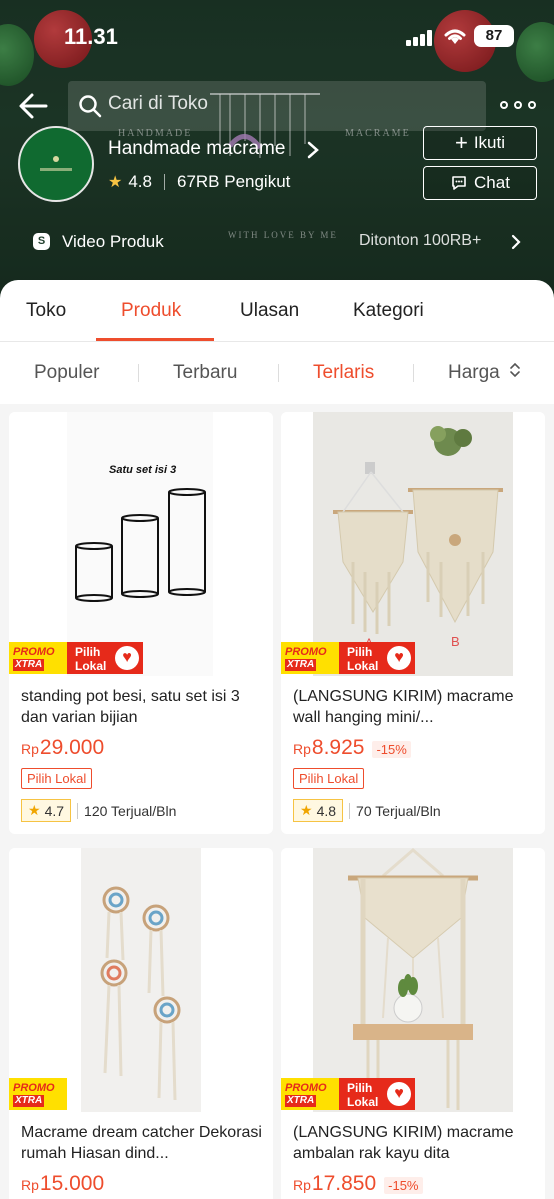 The image size is (554, 1199). I want to click on tab-kategori: Kategori, so click(388, 311).